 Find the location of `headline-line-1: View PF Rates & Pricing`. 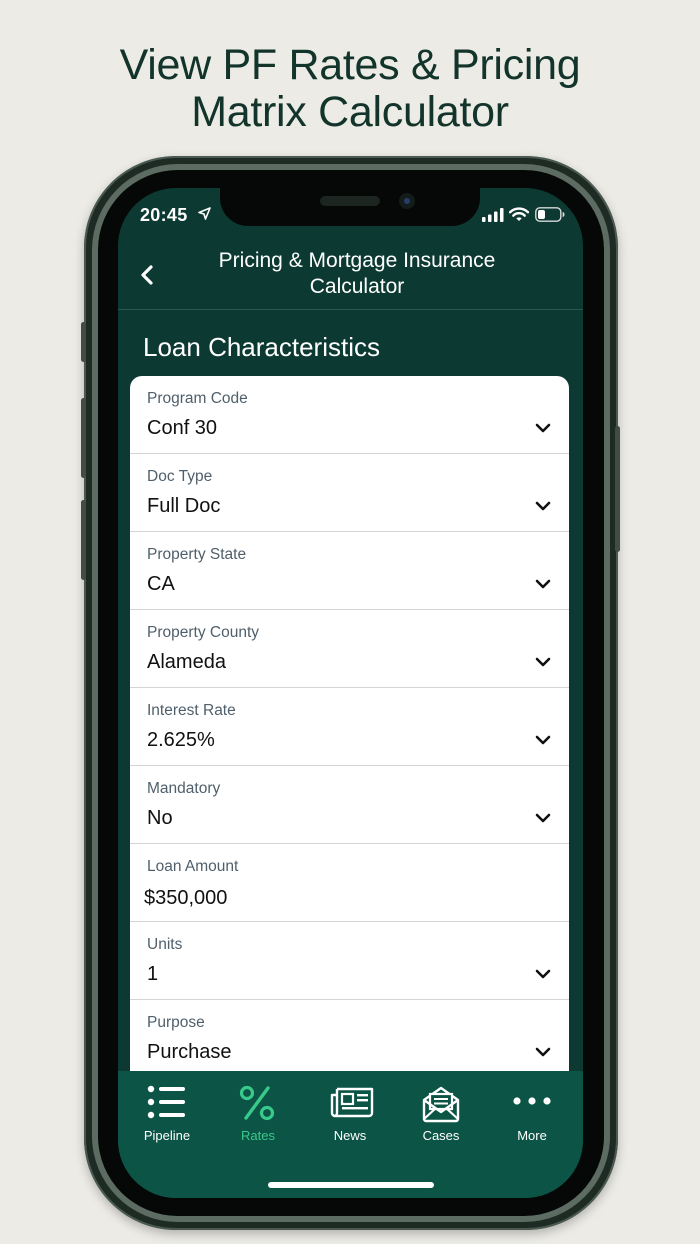

headline-line-1: View PF Rates & Pricing is located at coordinates (350, 65).